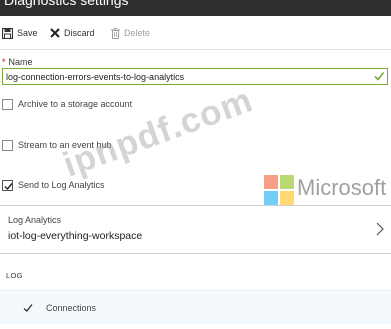 This screenshot has height=329, width=391. I want to click on name-field-label: * Name, so click(17, 62).